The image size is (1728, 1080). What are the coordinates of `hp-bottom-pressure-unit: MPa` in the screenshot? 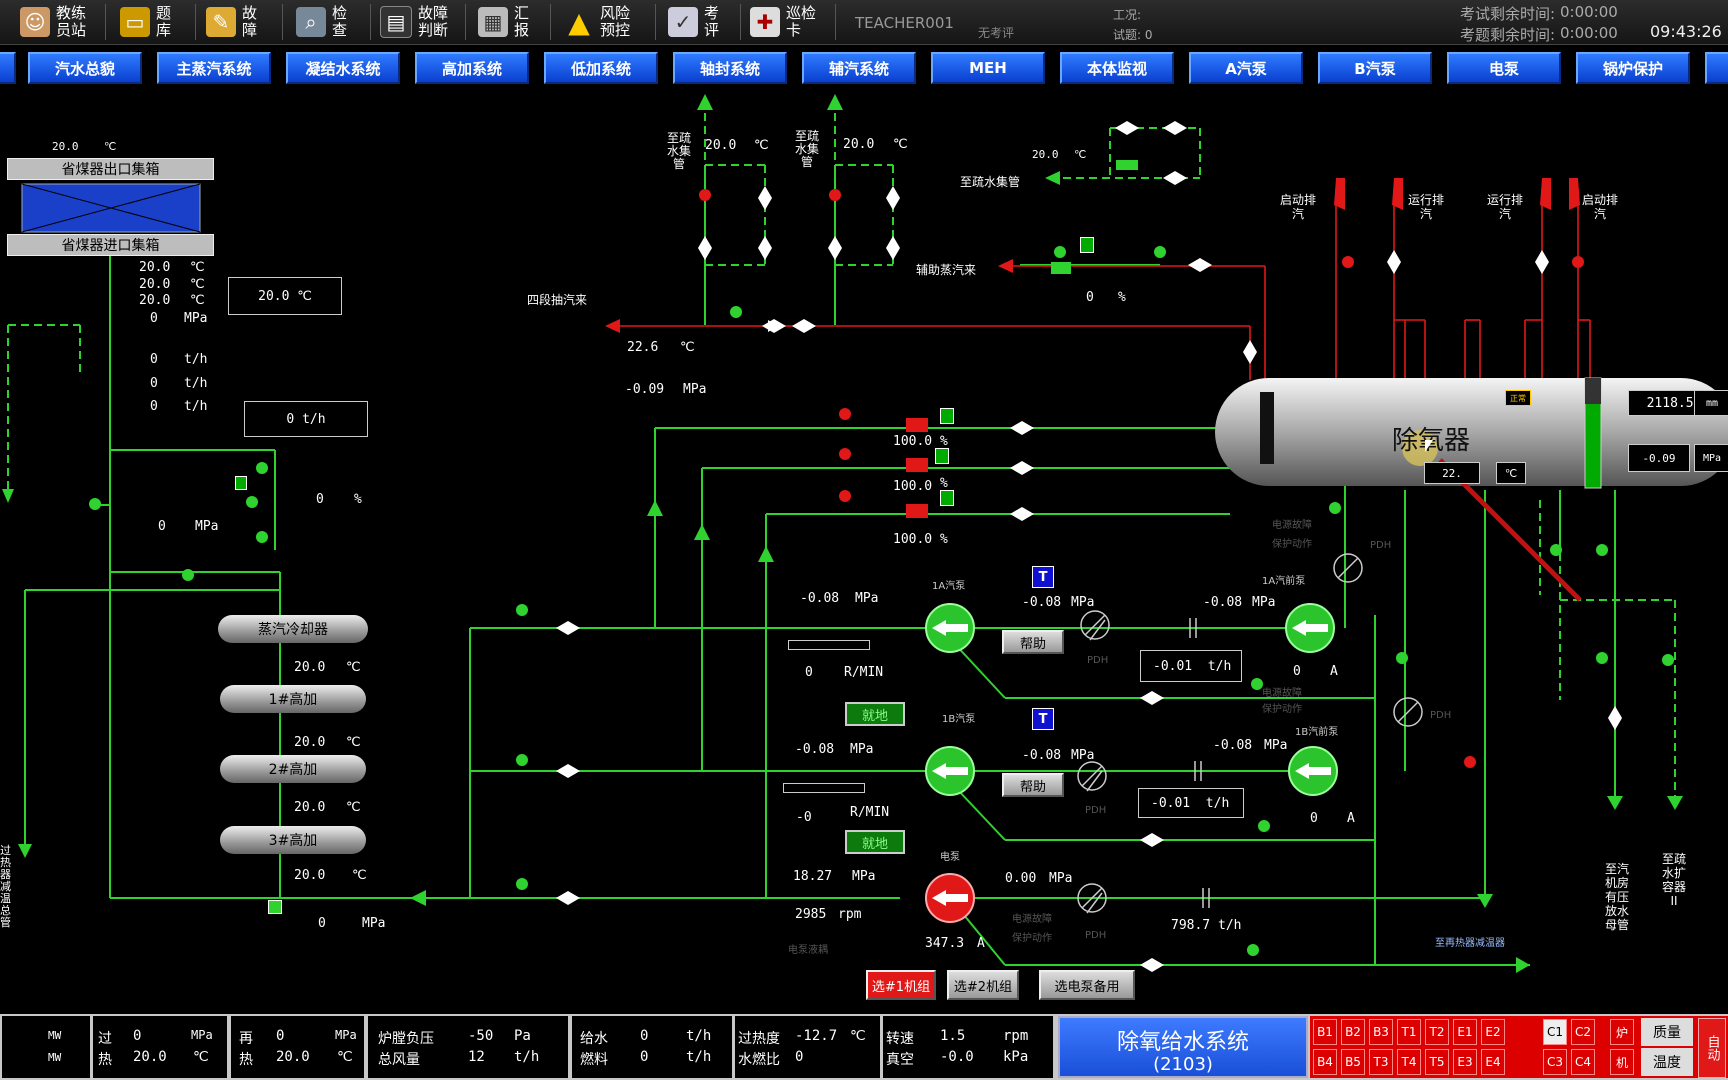 It's located at (374, 923).